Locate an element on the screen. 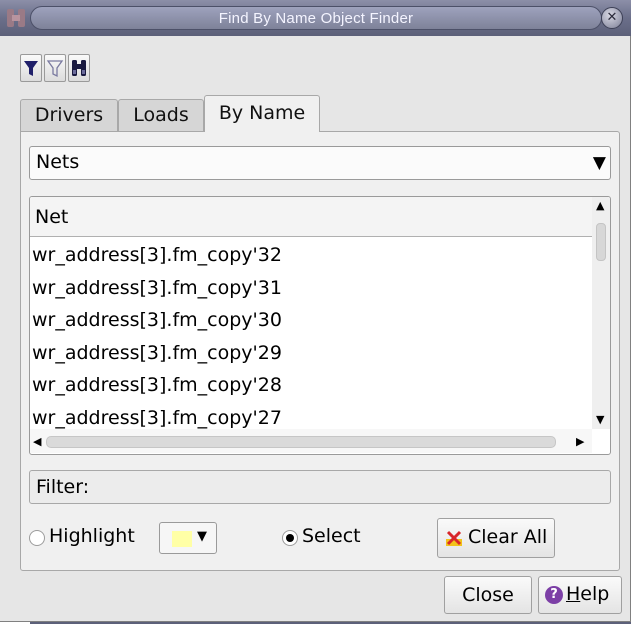  tab-drivers: Drivers is located at coordinates (69, 115).